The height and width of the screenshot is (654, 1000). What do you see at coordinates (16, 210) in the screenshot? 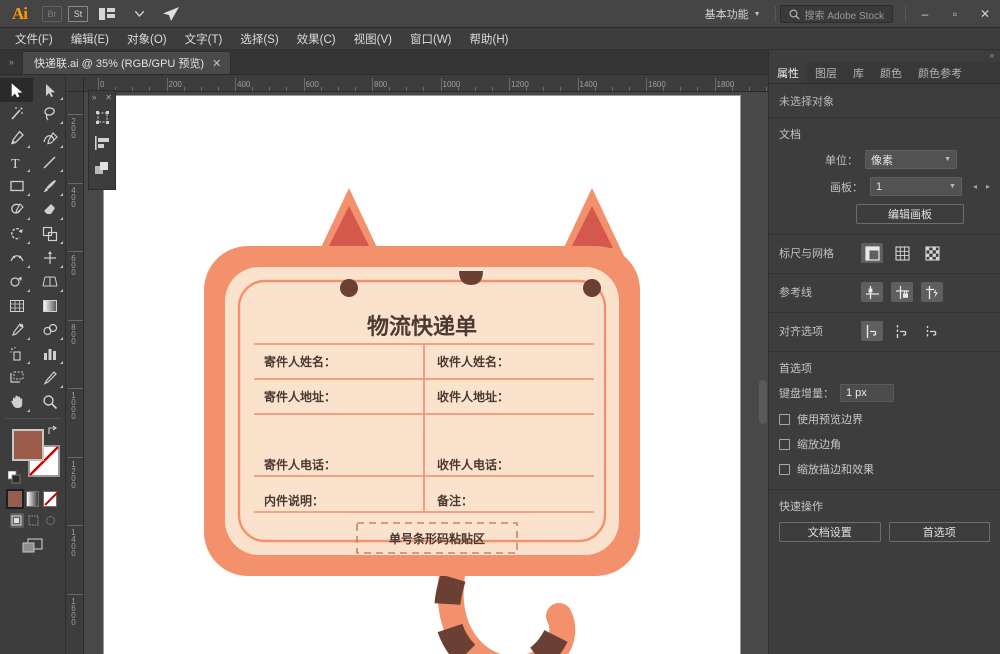
I see `shaper-tool` at bounding box center [16, 210].